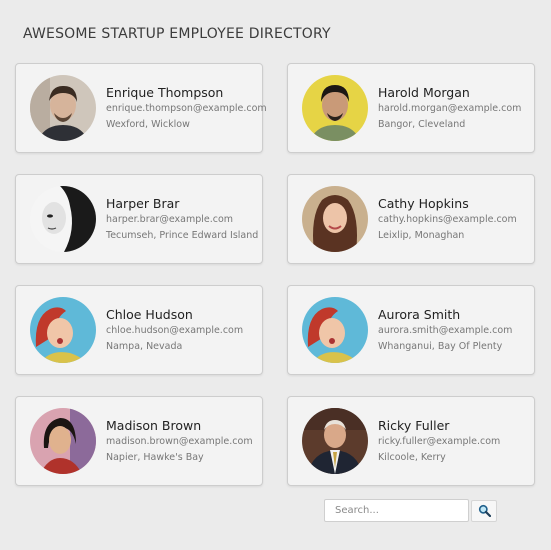 Image resolution: width=551 pixels, height=550 pixels. I want to click on search-icon, so click(484, 511).